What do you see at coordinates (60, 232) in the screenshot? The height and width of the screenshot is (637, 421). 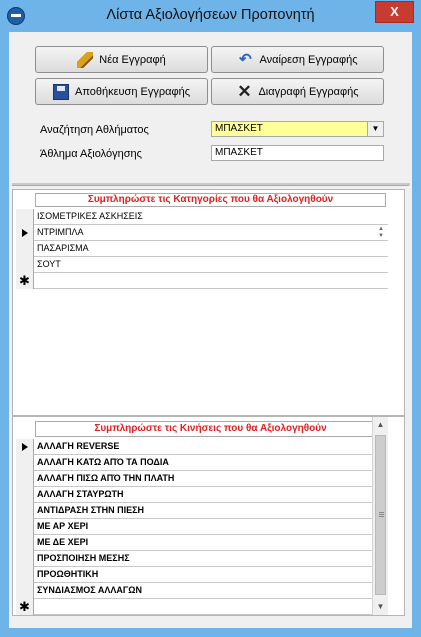 I see `category-cell: ΝΤΡΙΜΠΛΑ` at bounding box center [60, 232].